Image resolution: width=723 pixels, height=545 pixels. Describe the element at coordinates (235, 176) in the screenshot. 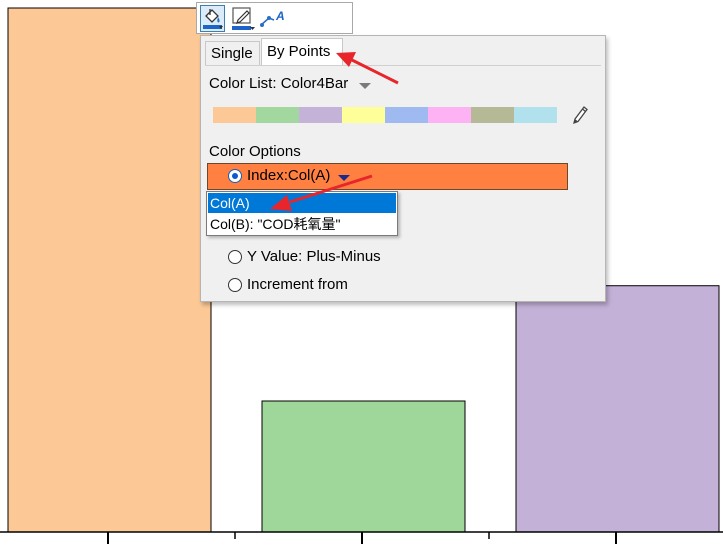

I see `radio-index` at that location.